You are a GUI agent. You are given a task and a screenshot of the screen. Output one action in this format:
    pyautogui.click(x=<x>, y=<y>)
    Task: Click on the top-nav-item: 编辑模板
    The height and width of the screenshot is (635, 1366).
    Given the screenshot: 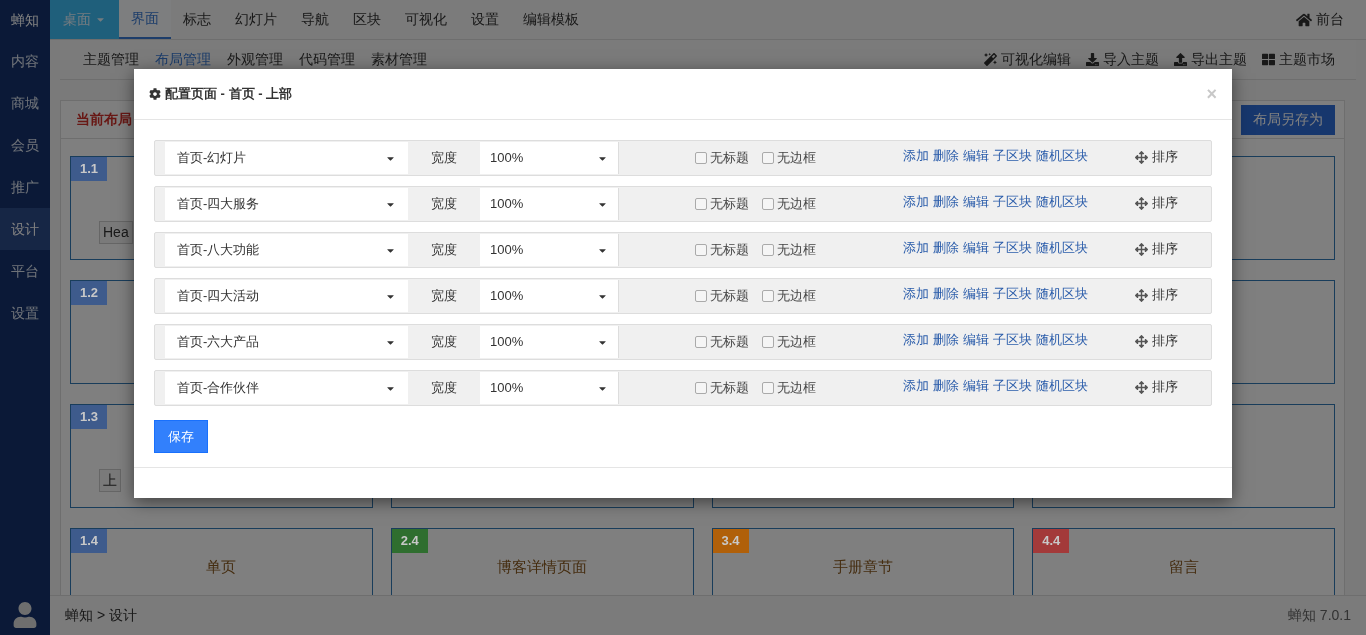 What is the action you would take?
    pyautogui.click(x=551, y=19)
    